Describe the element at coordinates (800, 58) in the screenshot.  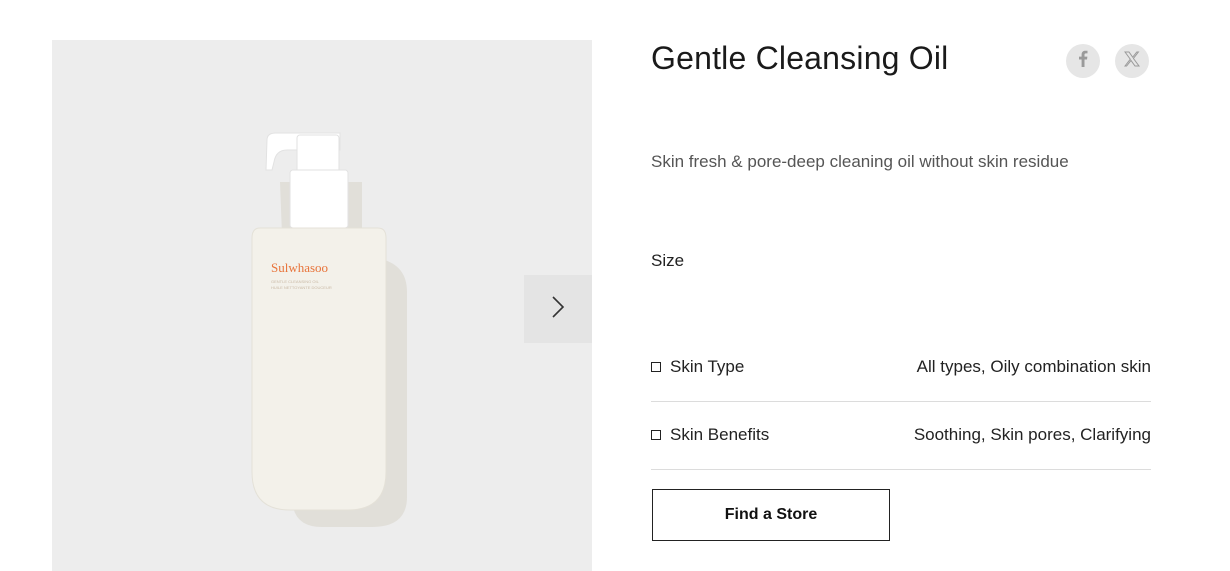
I see `product-title: Gentle Cleansing Oil` at that location.